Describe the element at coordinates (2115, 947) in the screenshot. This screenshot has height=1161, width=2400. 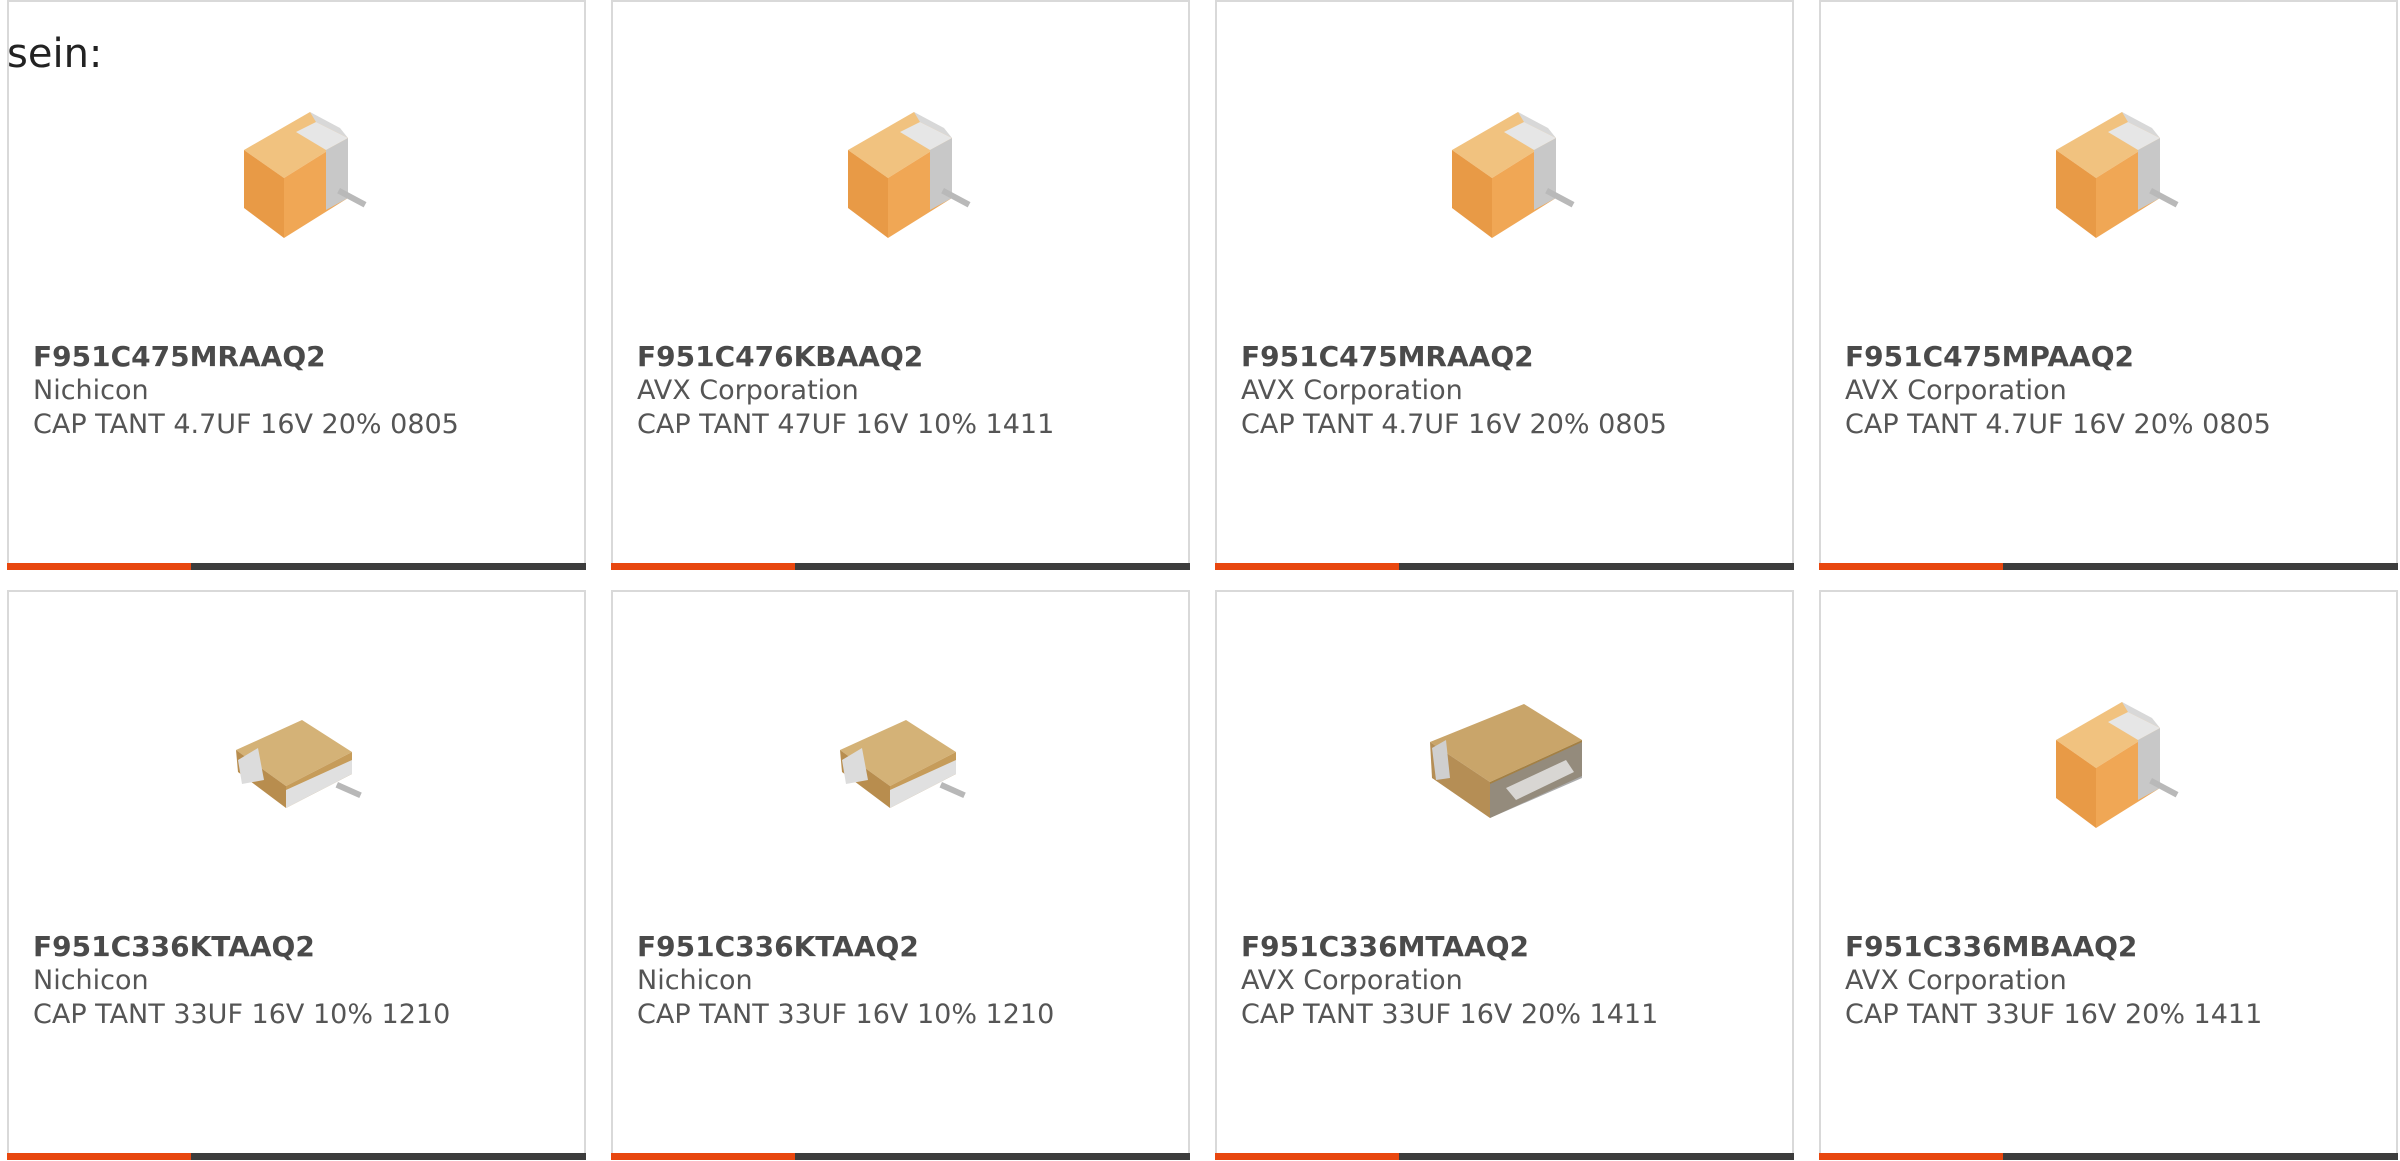
I see `part-number: F951C336MBAAQ2` at that location.